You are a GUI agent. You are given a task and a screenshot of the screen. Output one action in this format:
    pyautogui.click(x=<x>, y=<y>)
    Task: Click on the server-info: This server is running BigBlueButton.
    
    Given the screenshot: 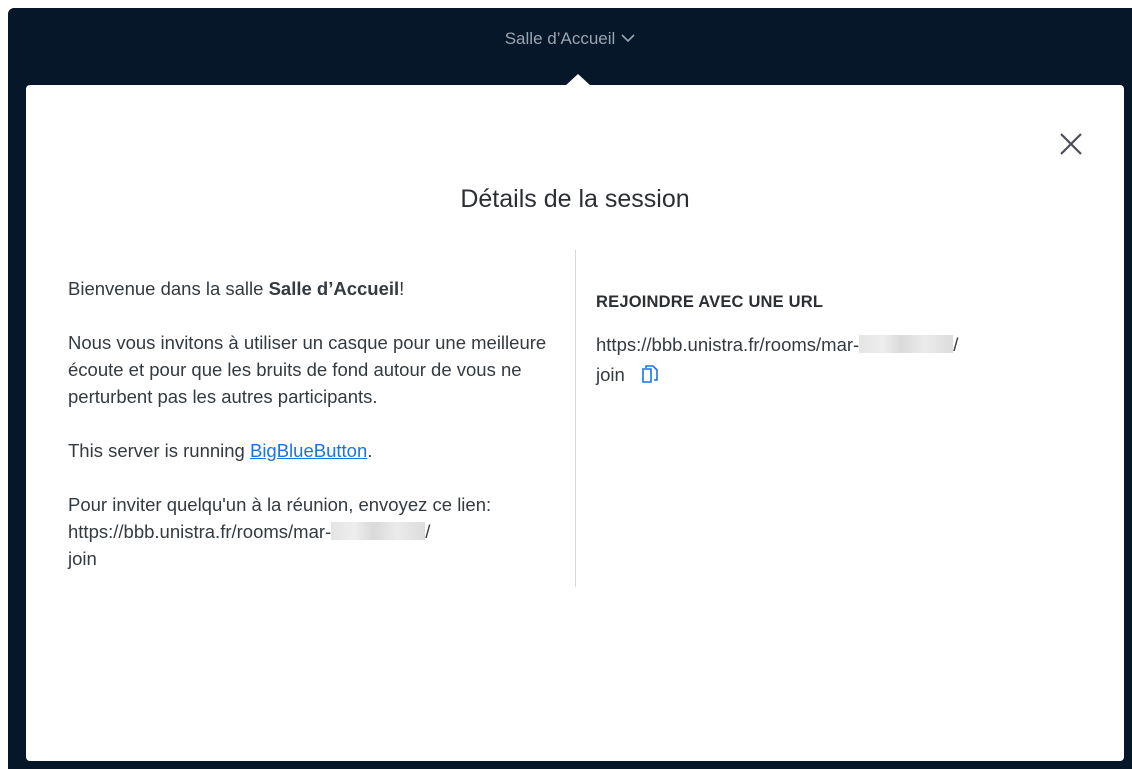 What is the action you would take?
    pyautogui.click(x=313, y=450)
    